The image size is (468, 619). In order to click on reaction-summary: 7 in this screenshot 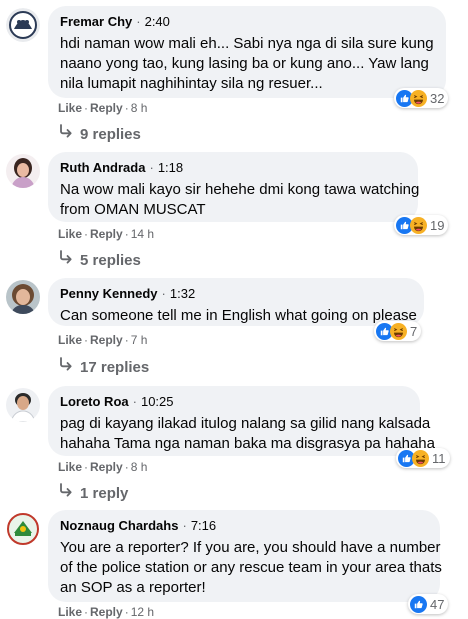, I will do `click(398, 331)`.